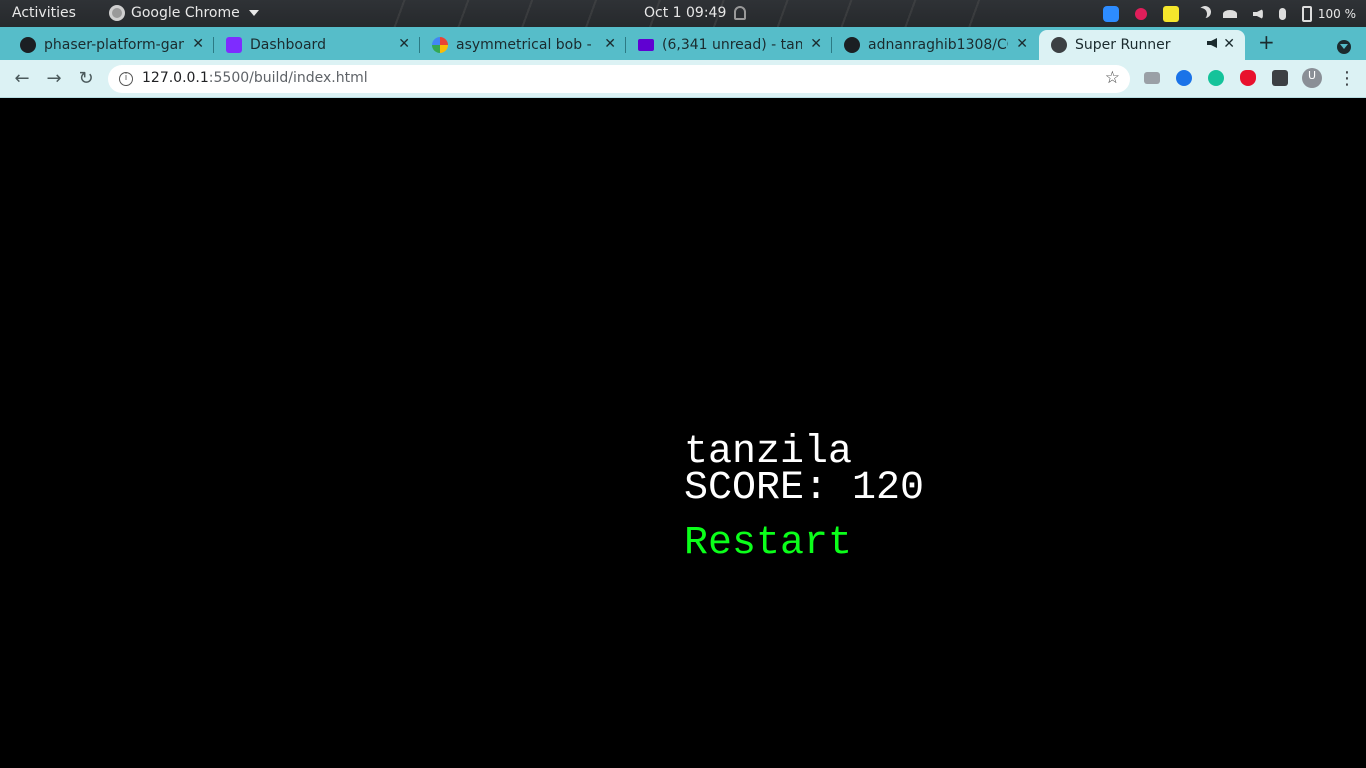  Describe the element at coordinates (1312, 78) in the screenshot. I see `profile-avatar: U` at that location.